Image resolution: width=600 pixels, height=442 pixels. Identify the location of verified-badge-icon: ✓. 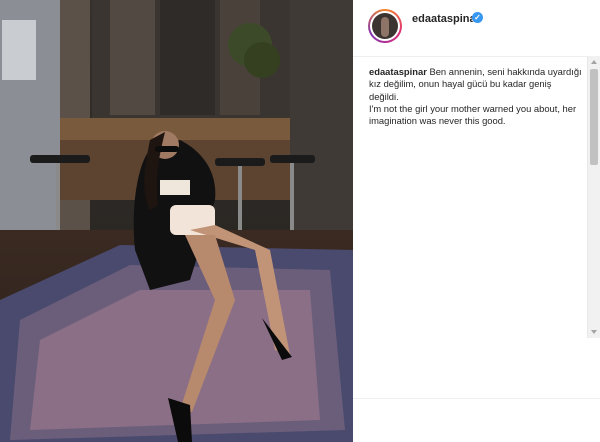
(477, 17).